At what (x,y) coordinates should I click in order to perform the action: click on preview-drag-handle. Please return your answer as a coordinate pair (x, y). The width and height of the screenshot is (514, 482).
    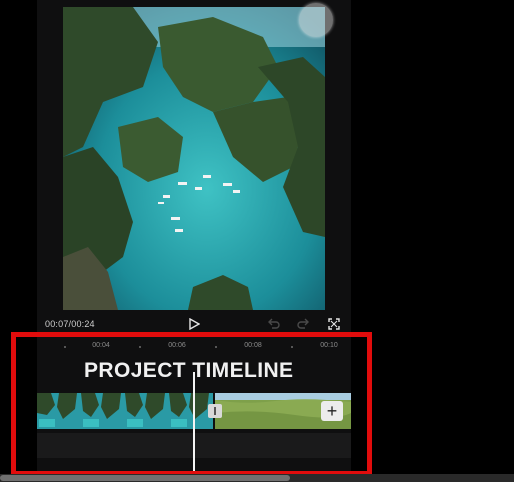
    Looking at the image, I should click on (316, 20).